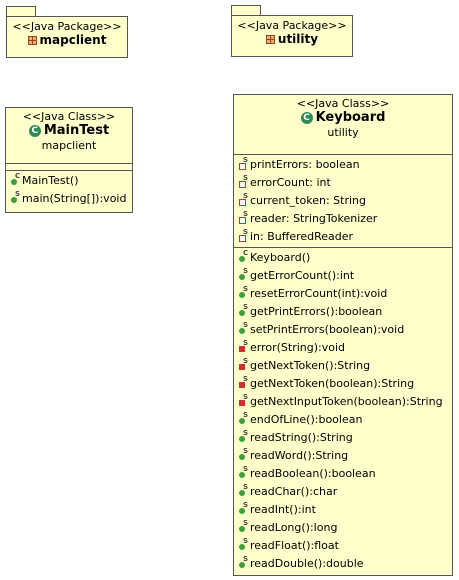 Image resolution: width=459 pixels, height=580 pixels. What do you see at coordinates (345, 492) in the screenshot?
I see `method-item: S readChar():char` at bounding box center [345, 492].